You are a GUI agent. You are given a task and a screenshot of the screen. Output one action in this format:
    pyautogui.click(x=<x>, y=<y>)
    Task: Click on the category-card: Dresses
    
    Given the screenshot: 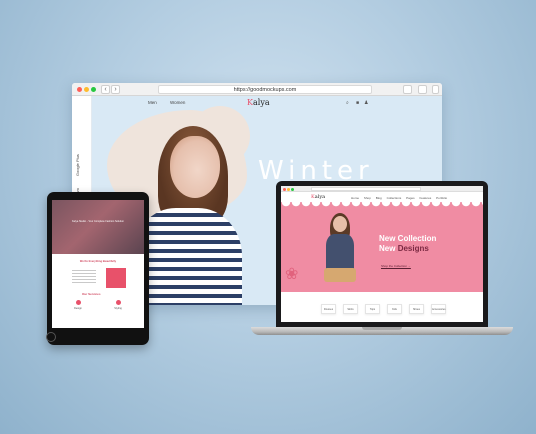 What is the action you would take?
    pyautogui.click(x=328, y=309)
    